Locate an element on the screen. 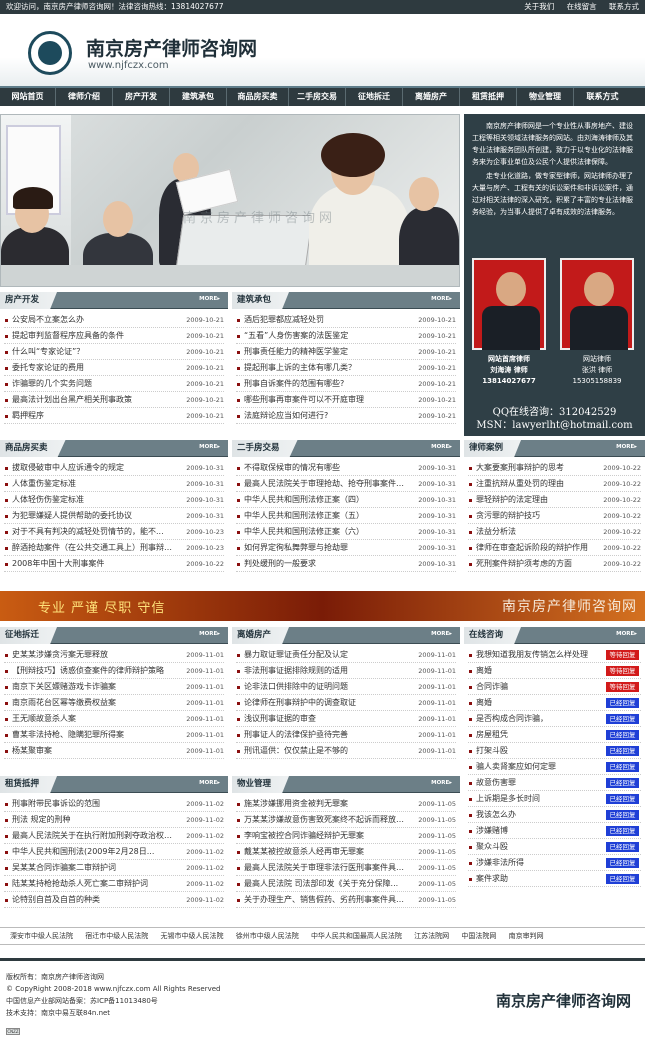 This screenshot has height=1048, width=645. list-item: 案件求助 已经回复 is located at coordinates (554, 879).